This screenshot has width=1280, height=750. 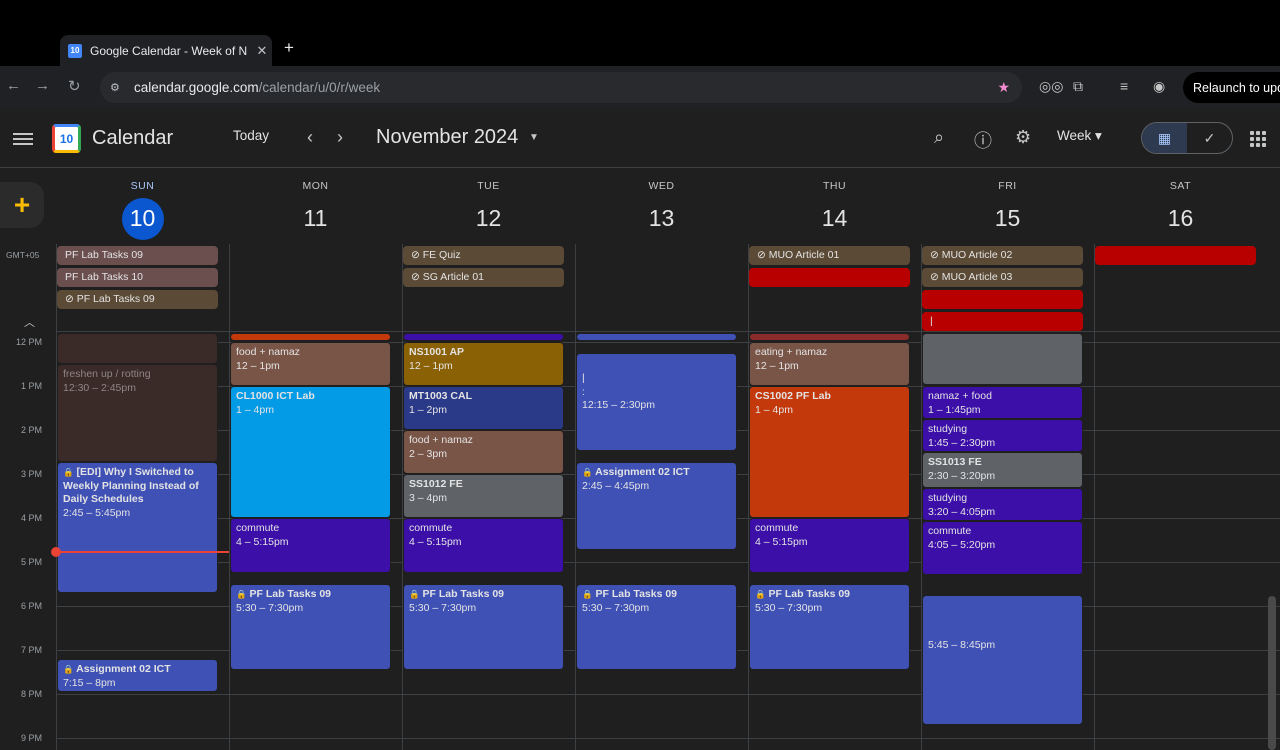 I want to click on settings-icon: ⚙, so click(x=1023, y=137).